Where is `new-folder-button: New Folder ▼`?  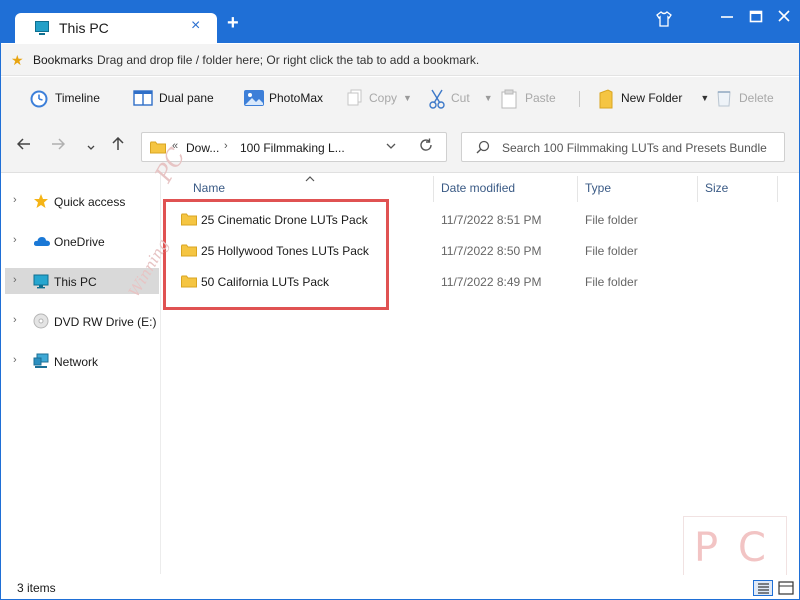
new-folder-button: New Folder ▼ is located at coordinates (654, 98).